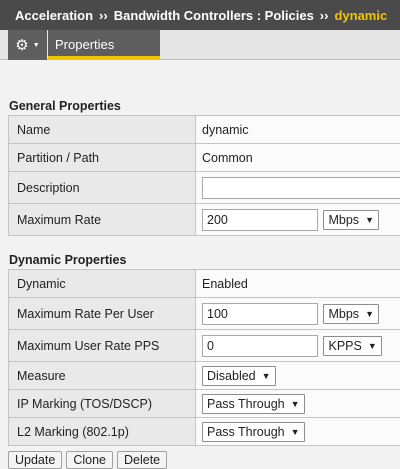  Describe the element at coordinates (214, 15) in the screenshot. I see `breadcrumb-policies: Bandwidth Controllers : Policies` at that location.